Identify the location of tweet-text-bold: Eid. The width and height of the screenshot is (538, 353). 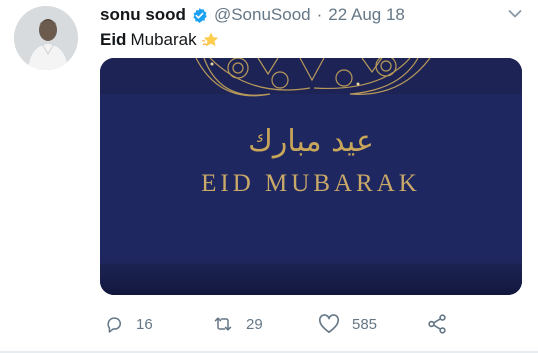
(113, 39).